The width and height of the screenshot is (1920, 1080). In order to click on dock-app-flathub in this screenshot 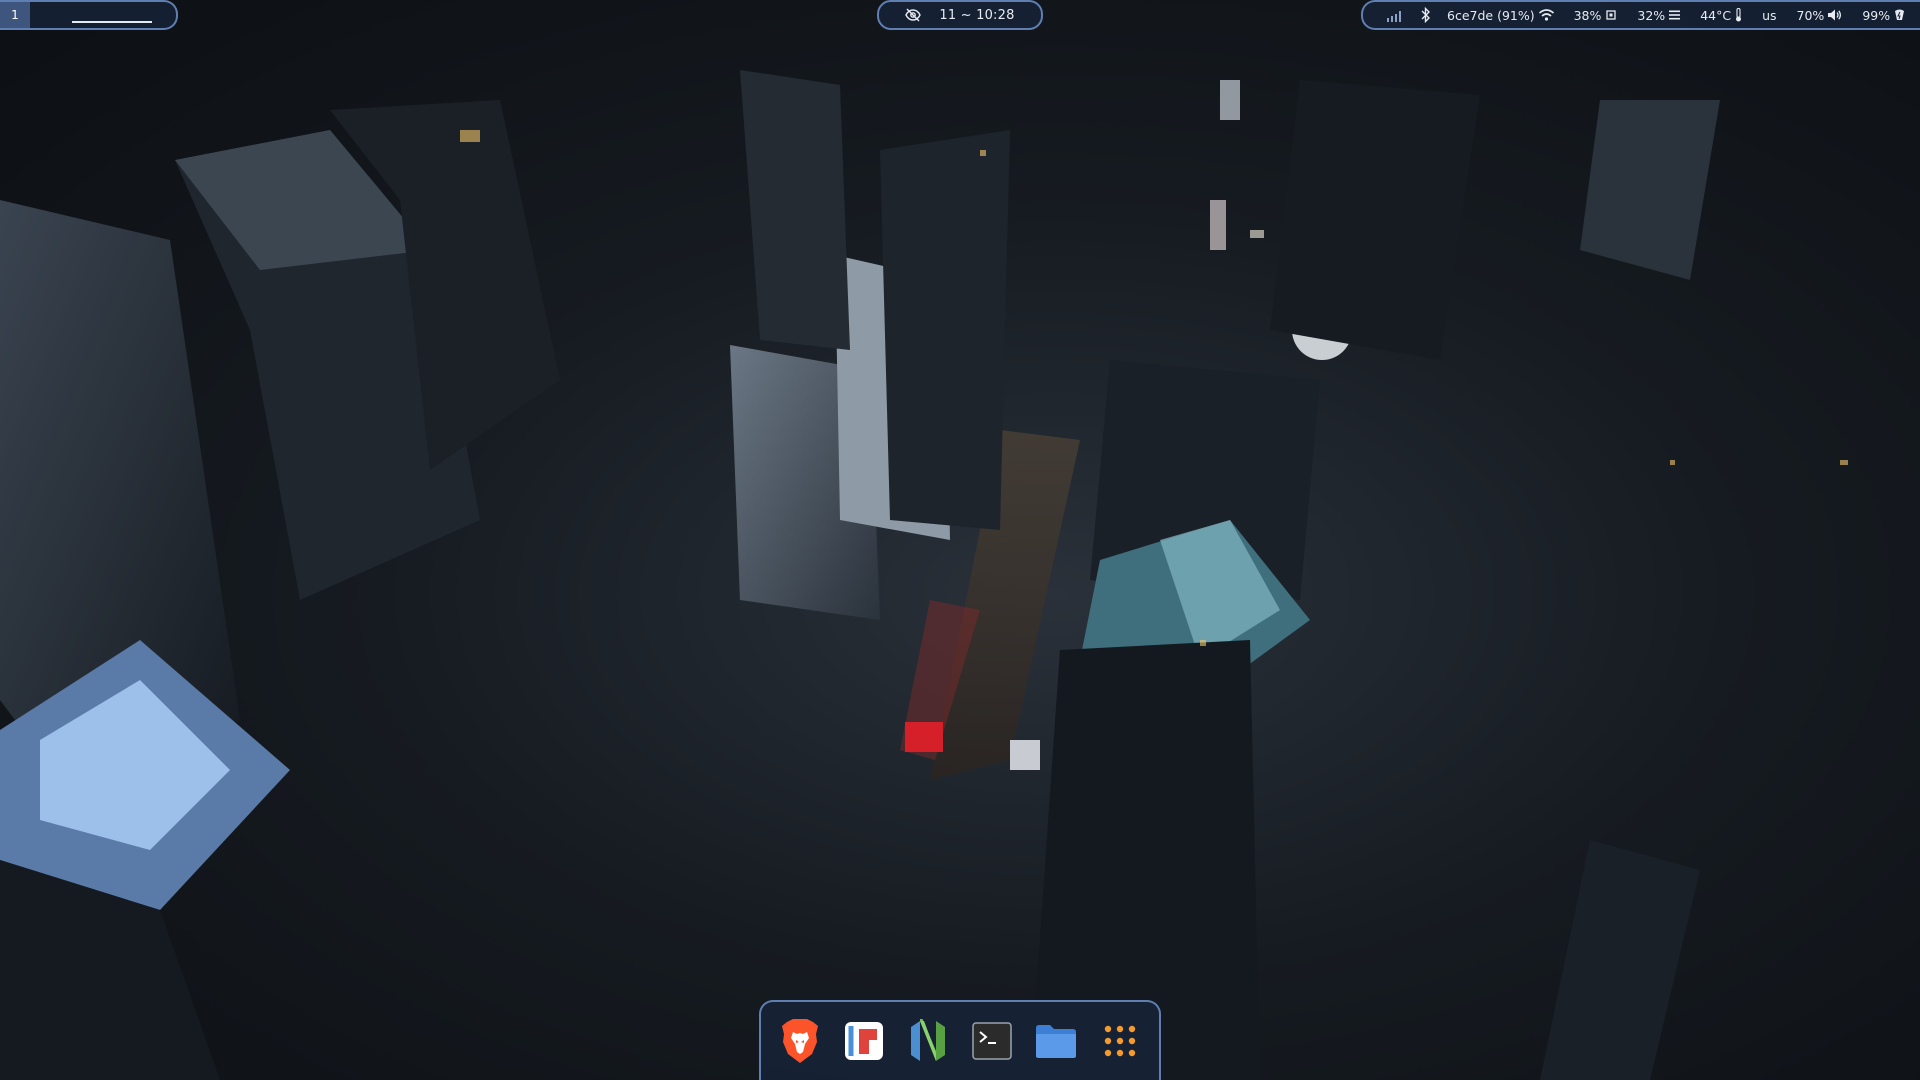, I will do `click(864, 1041)`.